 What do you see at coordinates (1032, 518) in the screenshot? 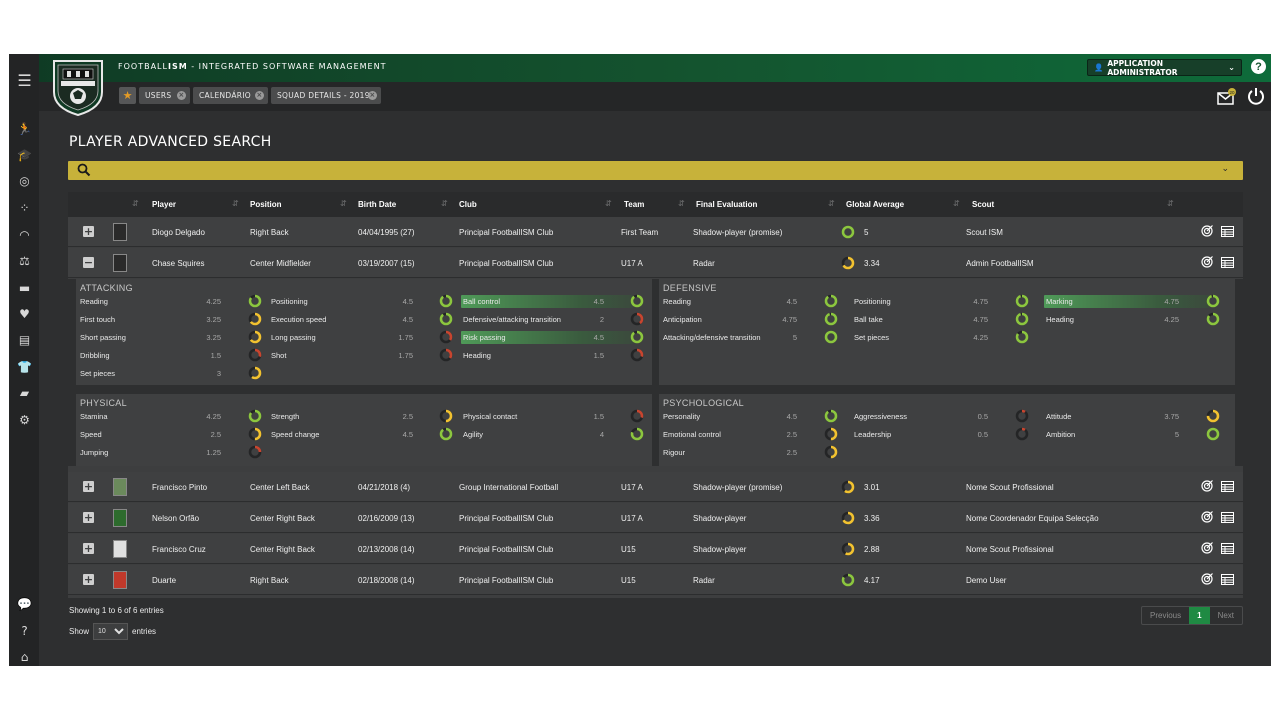
I see `scout-cell: Nome Coordenador Equipa Selecção` at bounding box center [1032, 518].